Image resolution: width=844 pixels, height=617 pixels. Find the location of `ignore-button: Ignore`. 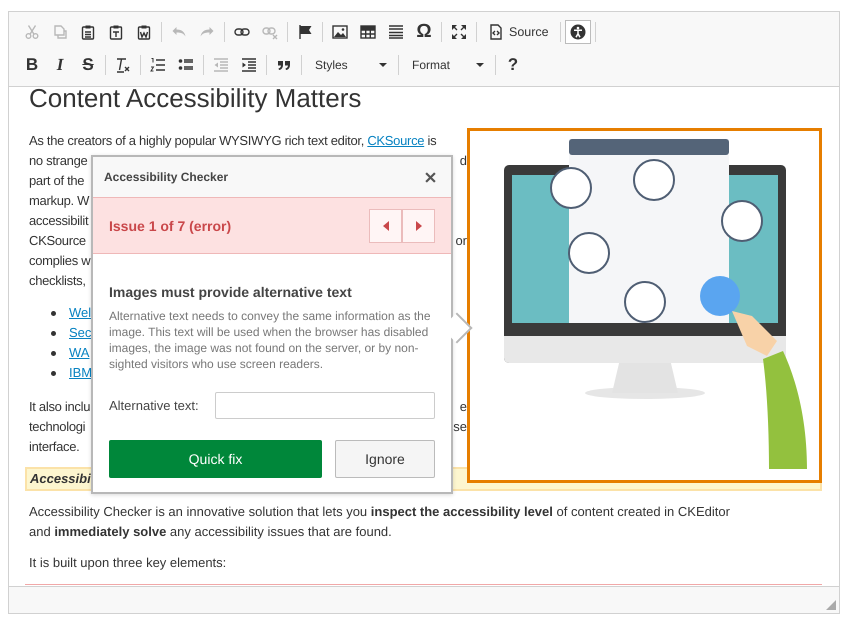

ignore-button: Ignore is located at coordinates (385, 459).